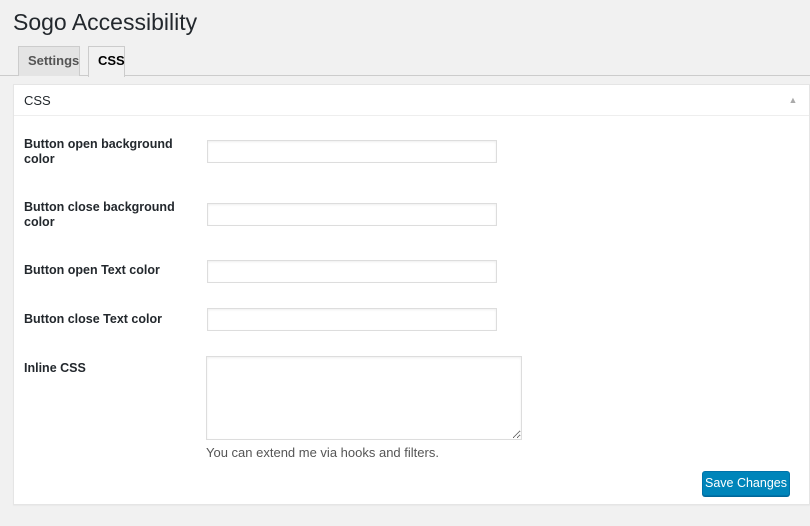 Image resolution: width=810 pixels, height=526 pixels. What do you see at coordinates (49, 61) in the screenshot?
I see `tab-settings: Settings` at bounding box center [49, 61].